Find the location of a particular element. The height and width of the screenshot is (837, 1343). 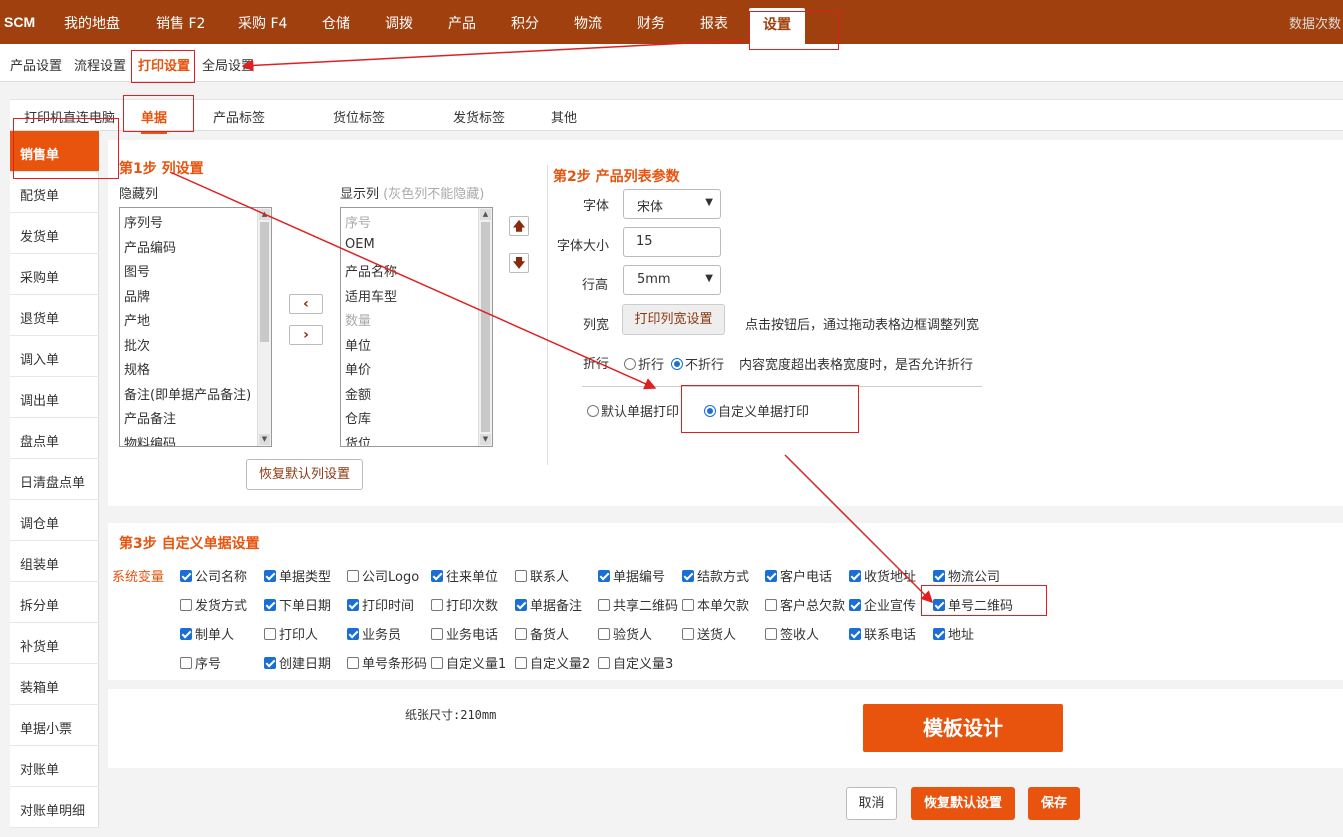

system-variable-checkbox: 发货方式 is located at coordinates (213, 604).